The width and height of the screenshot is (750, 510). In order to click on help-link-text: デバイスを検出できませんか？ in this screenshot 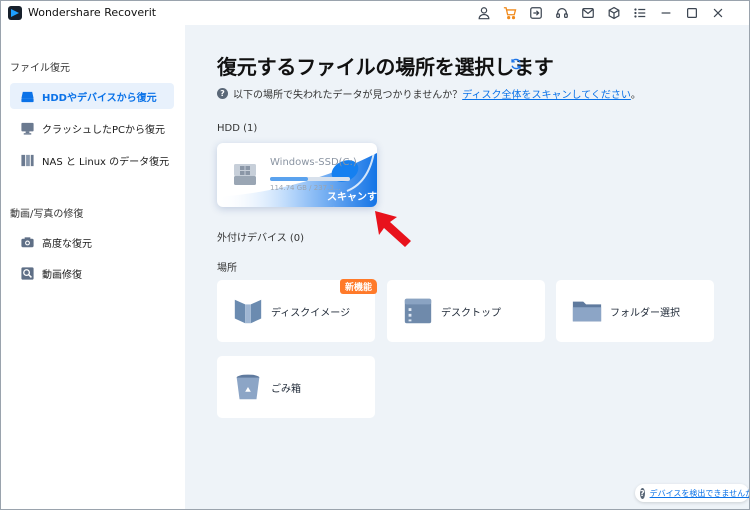, I will do `click(699, 493)`.